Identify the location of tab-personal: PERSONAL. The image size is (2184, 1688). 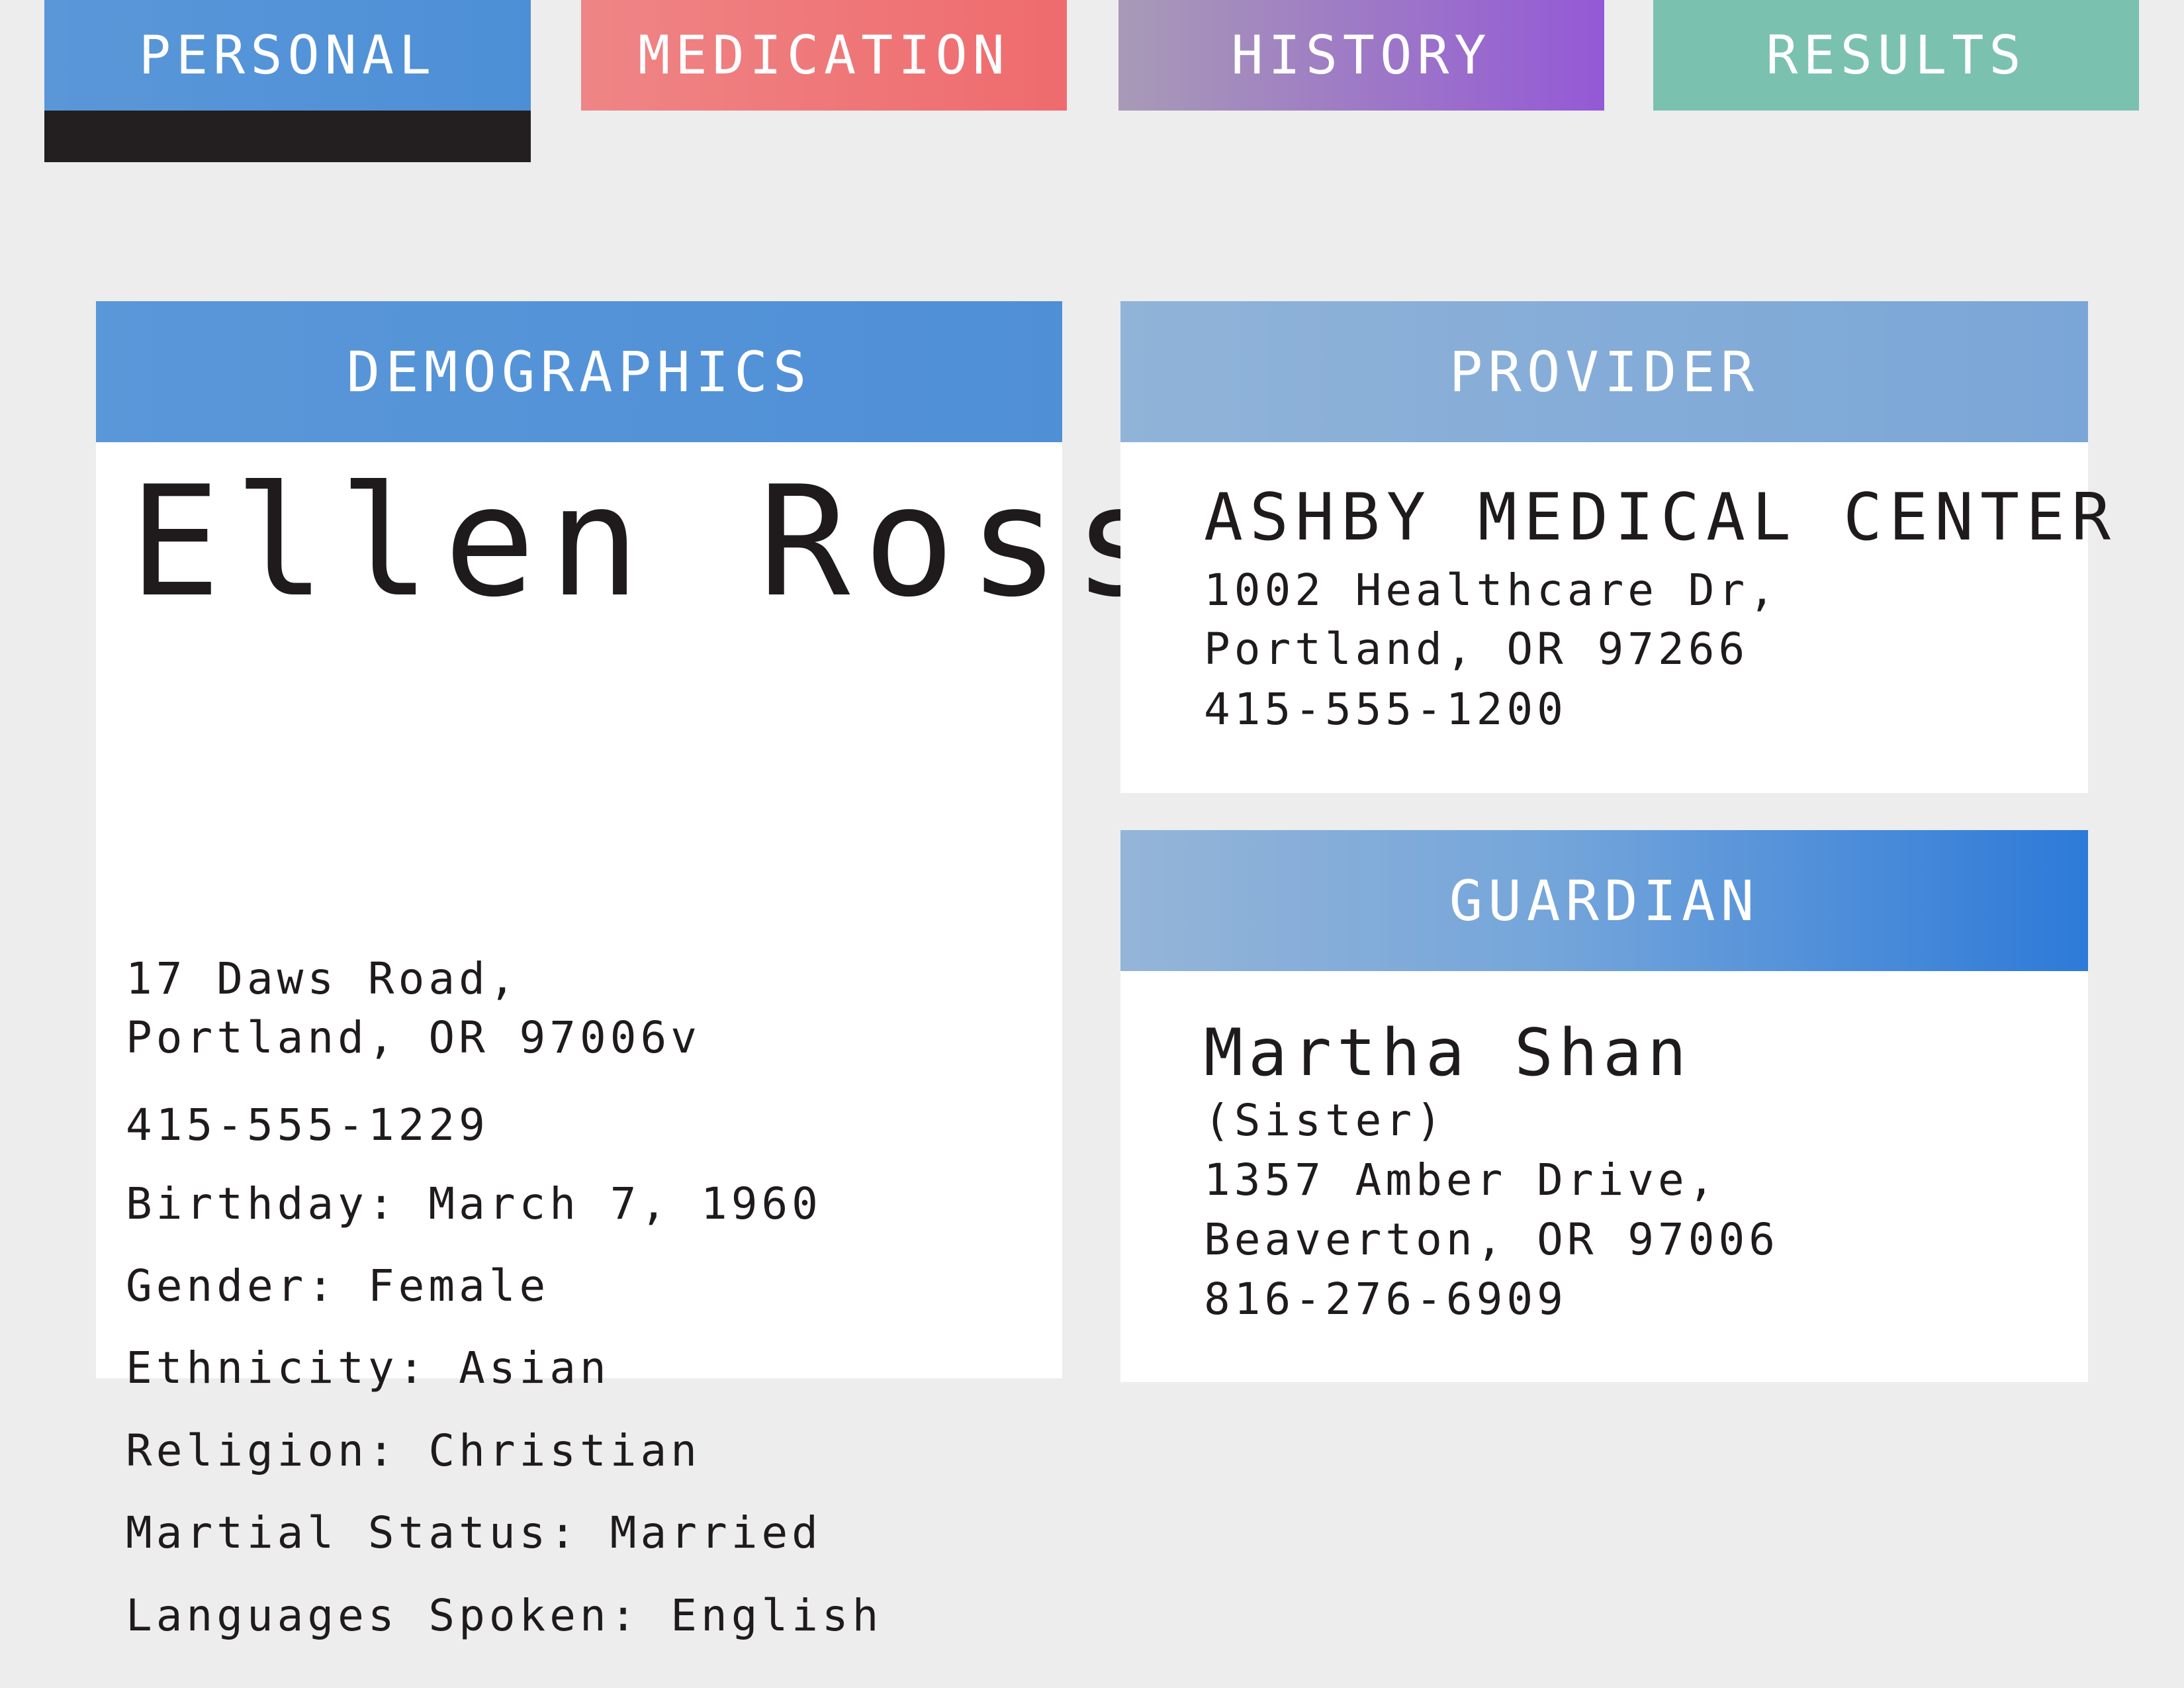
(287, 55).